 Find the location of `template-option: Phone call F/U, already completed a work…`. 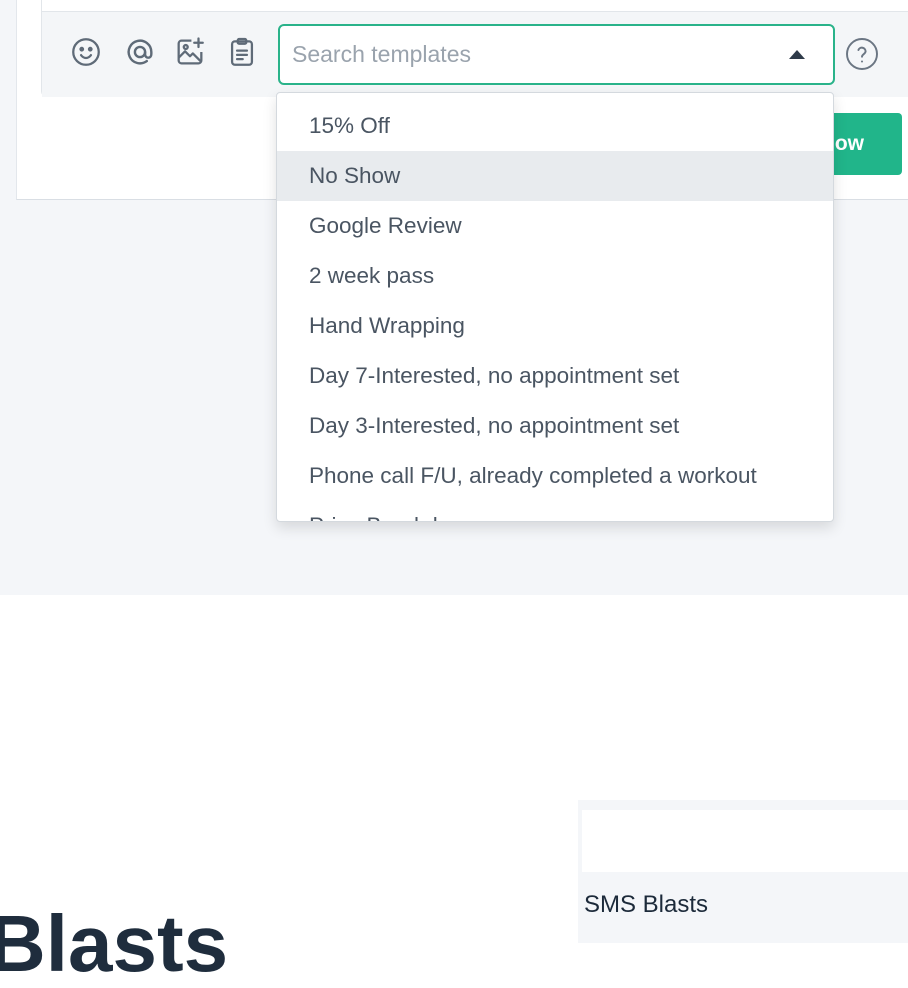

template-option: Phone call F/U, already completed a work… is located at coordinates (555, 476).